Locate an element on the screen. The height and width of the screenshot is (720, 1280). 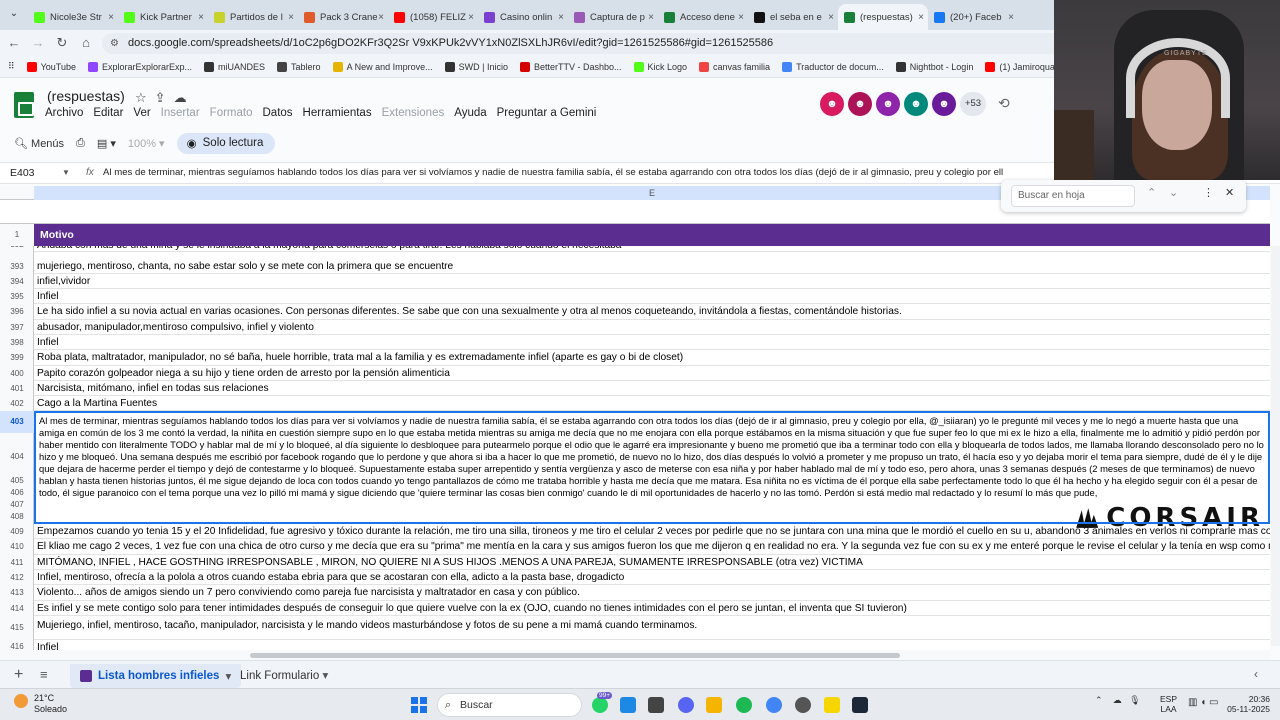
taskbar-search: ⌕ Buscar is located at coordinates (509, 705).